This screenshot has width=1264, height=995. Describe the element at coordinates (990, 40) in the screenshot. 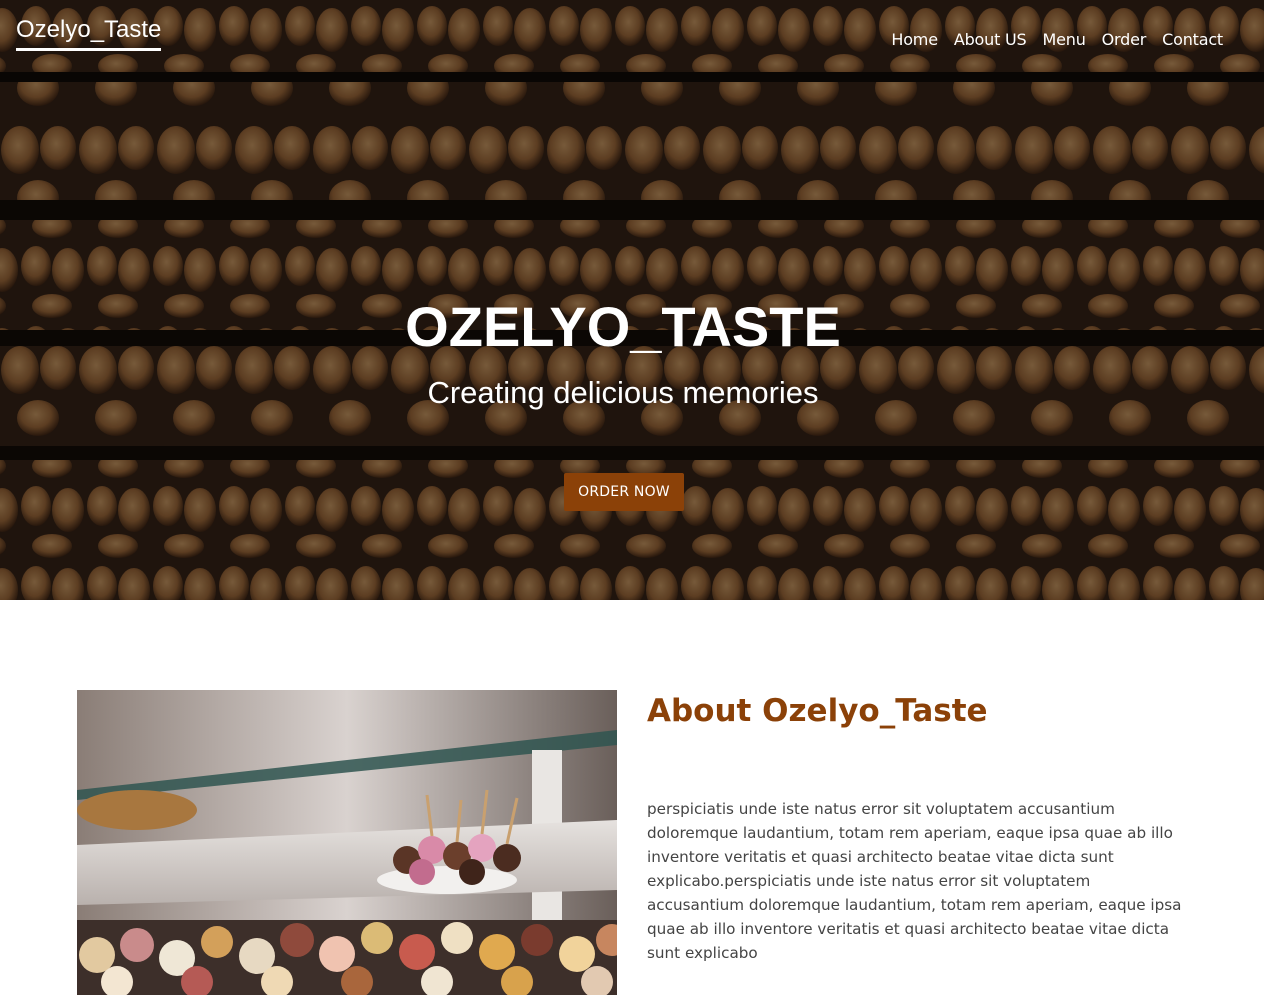

I see `nav-about-us: About US` at that location.